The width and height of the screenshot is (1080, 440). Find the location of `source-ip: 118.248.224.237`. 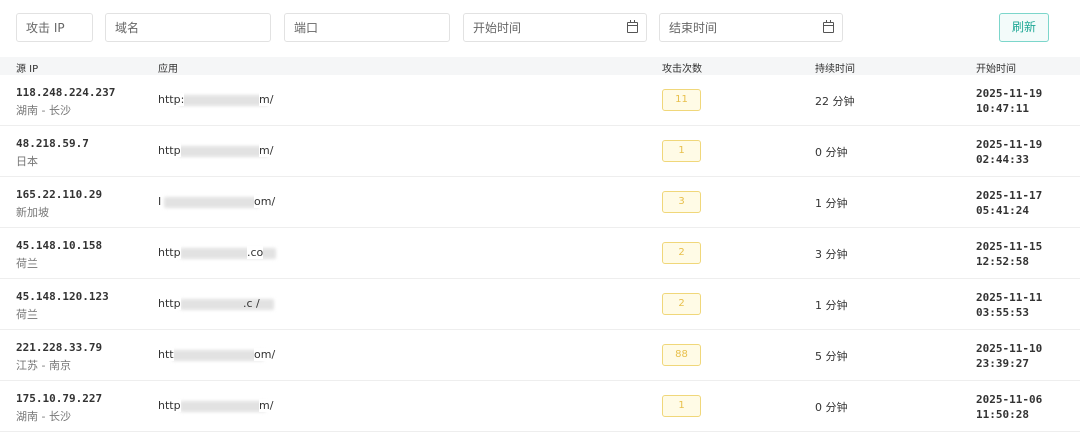

source-ip: 118.248.224.237 is located at coordinates (66, 92).